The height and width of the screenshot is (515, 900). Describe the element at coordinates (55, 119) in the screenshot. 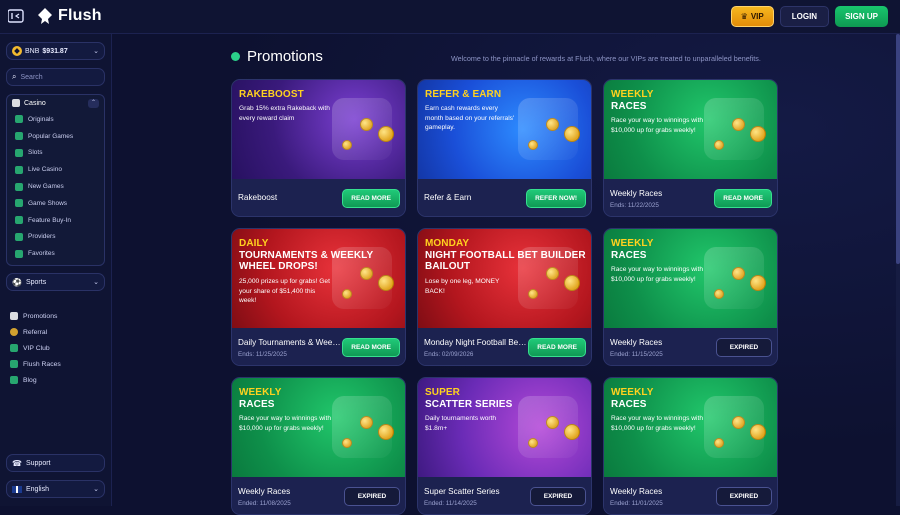

I see `sidebar-item: Originals` at that location.